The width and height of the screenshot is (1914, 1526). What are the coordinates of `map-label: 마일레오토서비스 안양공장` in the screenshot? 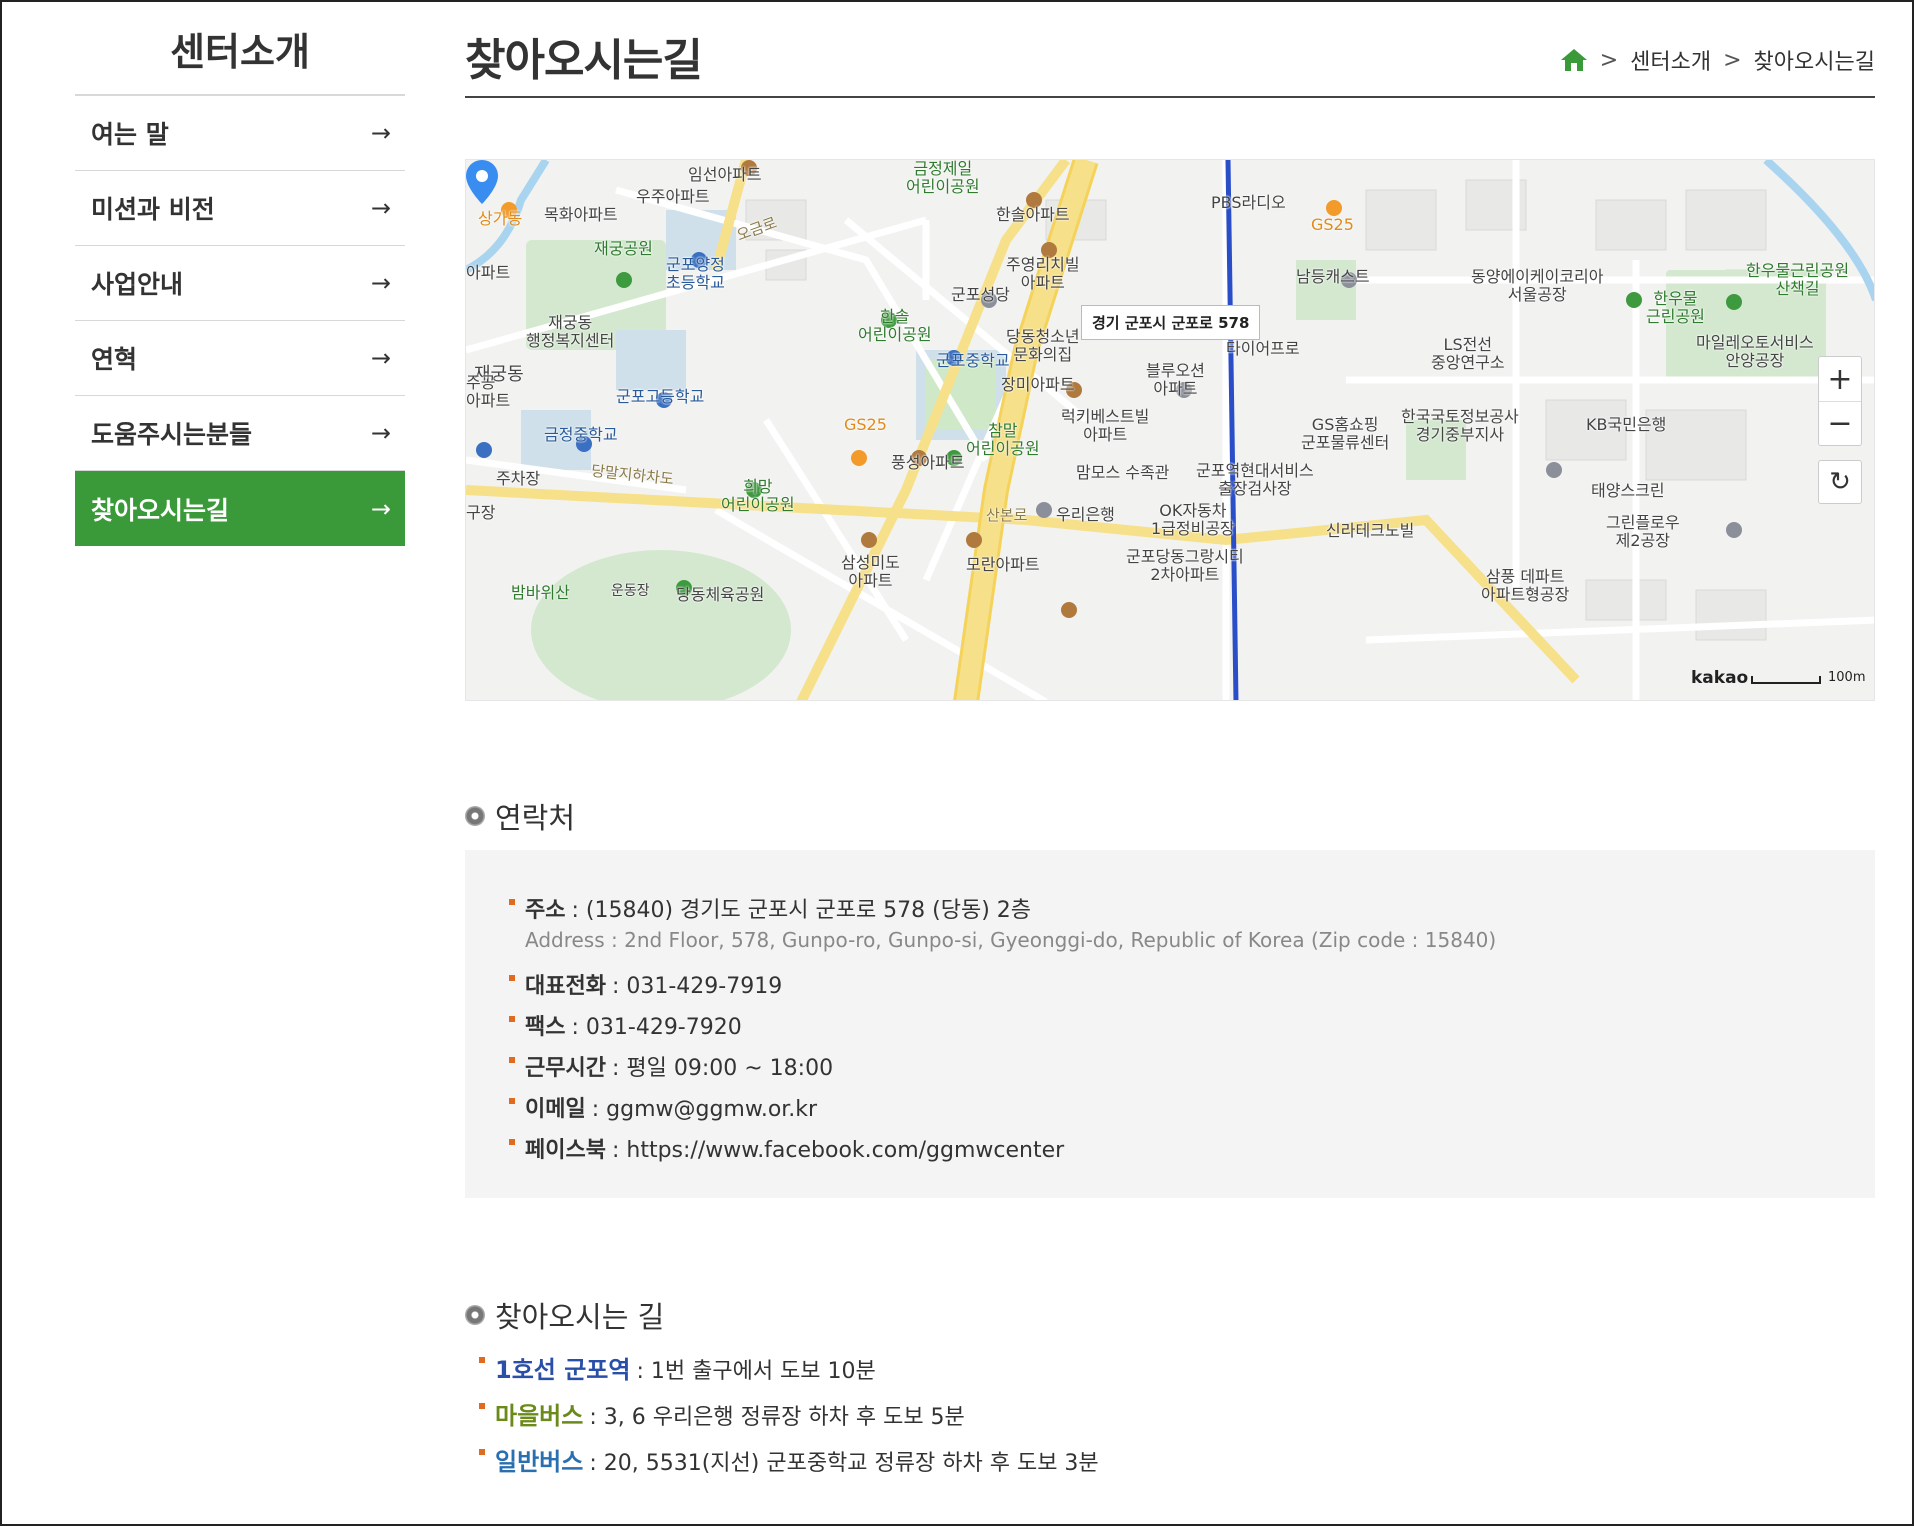 It's located at (1755, 351).